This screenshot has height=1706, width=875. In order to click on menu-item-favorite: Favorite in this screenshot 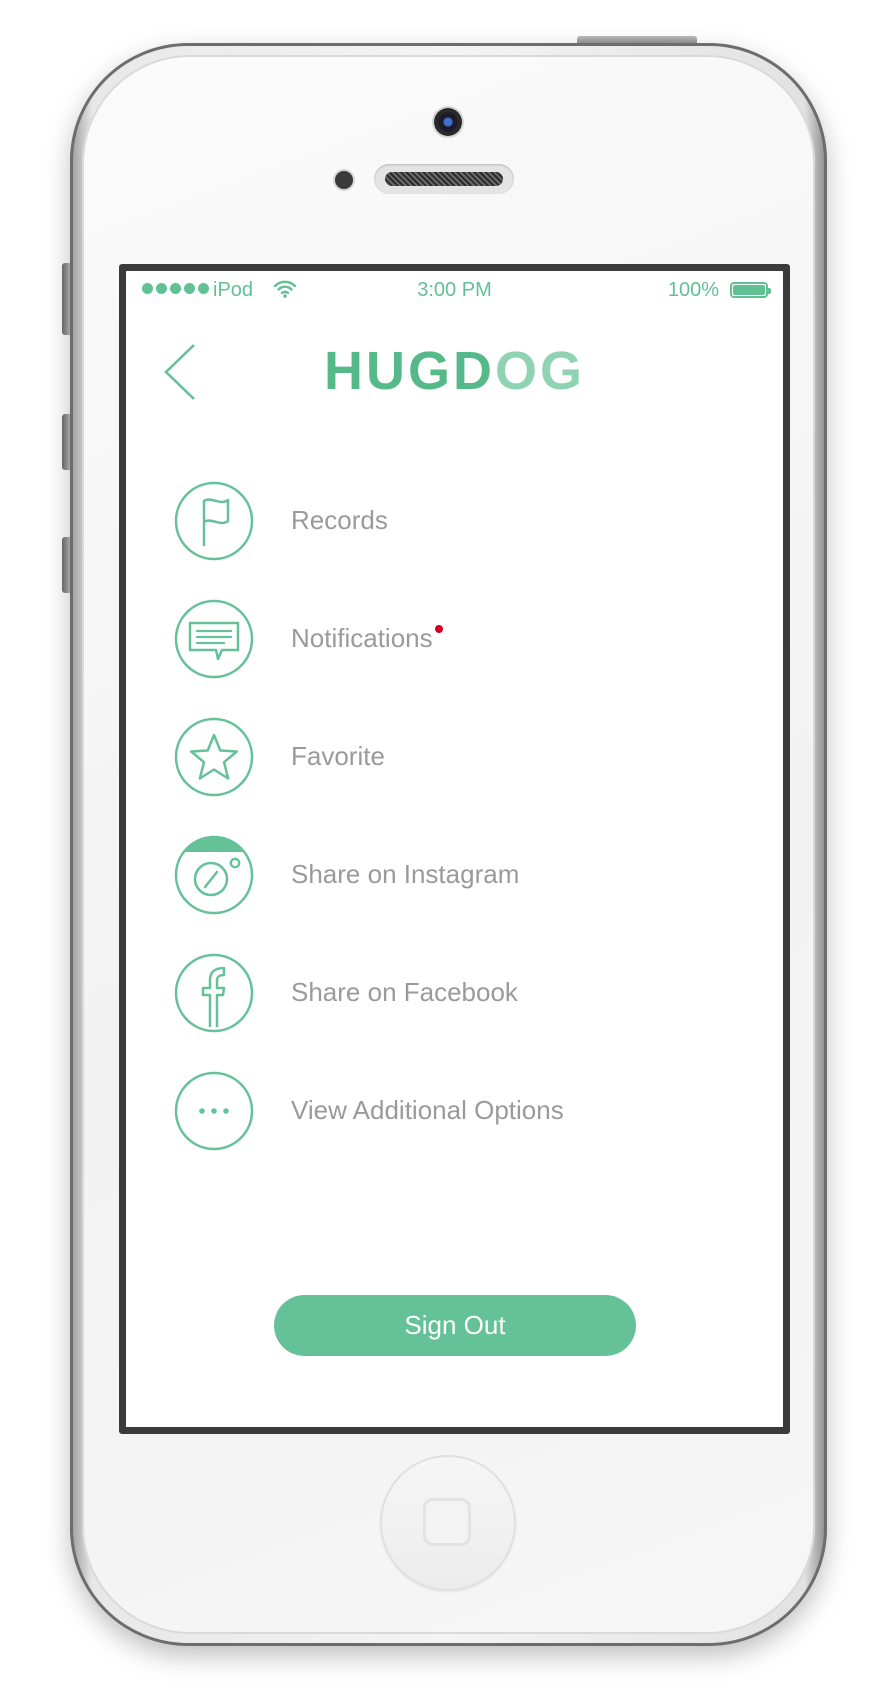, I will do `click(454, 757)`.